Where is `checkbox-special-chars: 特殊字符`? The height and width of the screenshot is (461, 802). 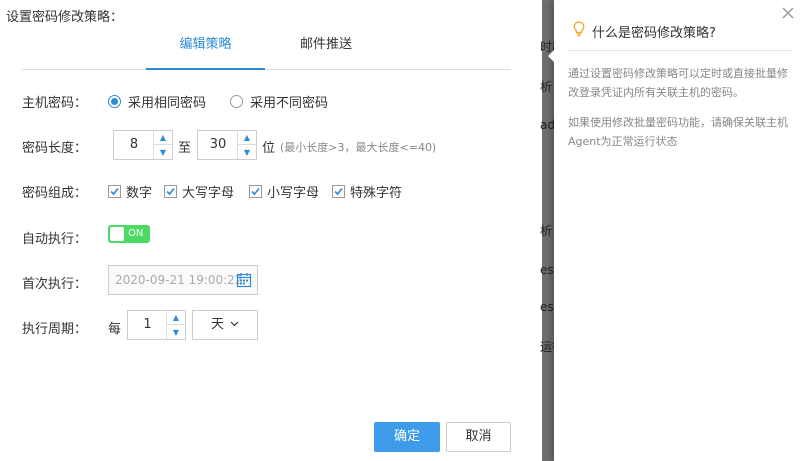 checkbox-special-chars: 特殊字符 is located at coordinates (367, 191).